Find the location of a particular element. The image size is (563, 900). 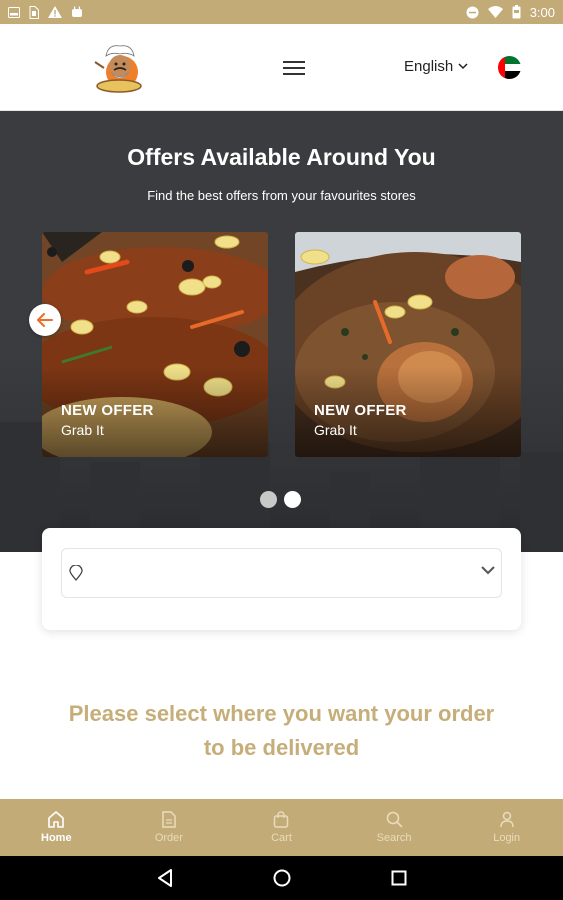

app-header: English is located at coordinates (281, 67).